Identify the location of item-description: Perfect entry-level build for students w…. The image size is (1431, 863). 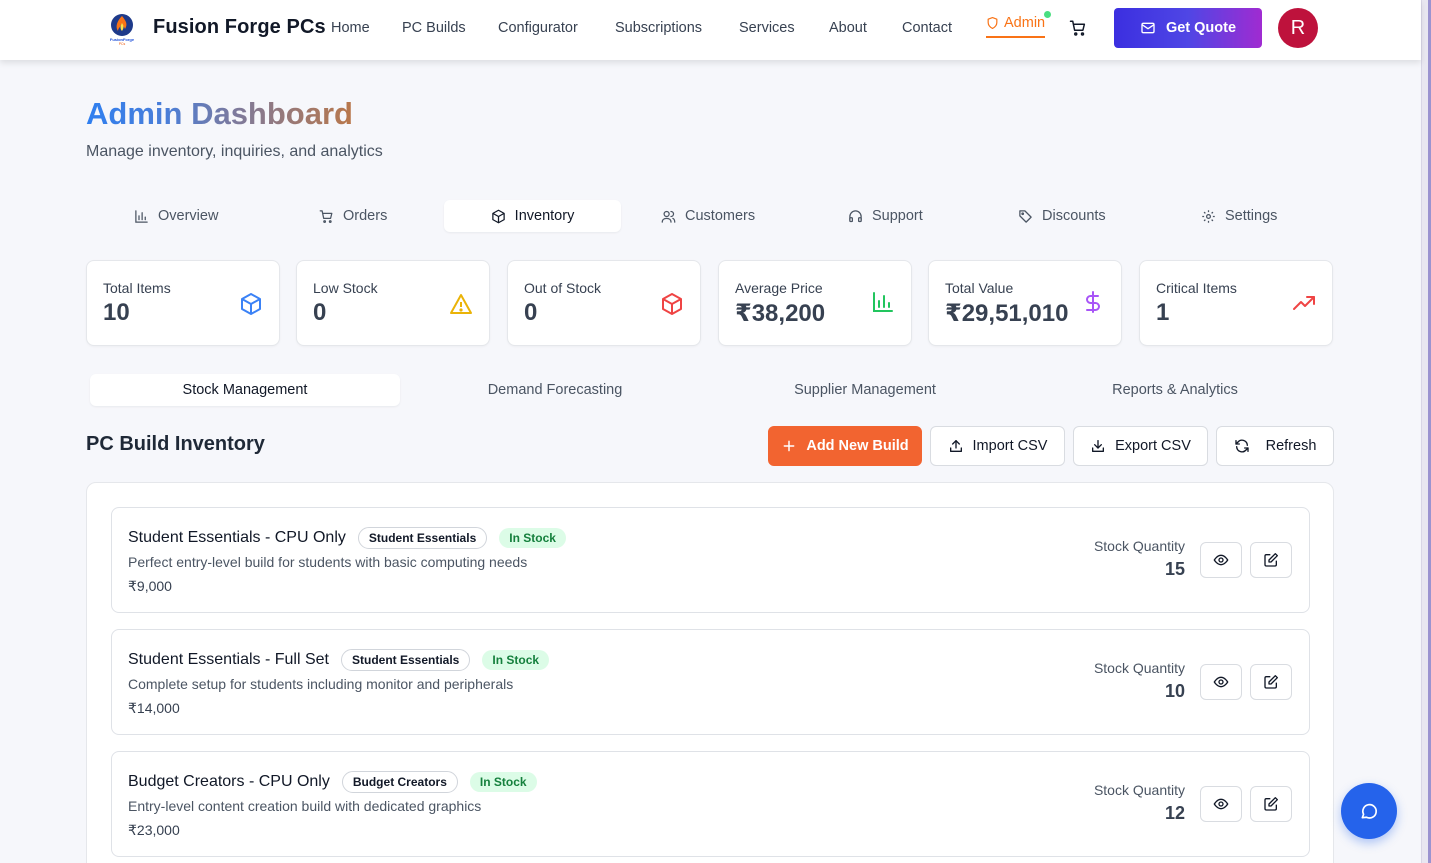
(328, 562).